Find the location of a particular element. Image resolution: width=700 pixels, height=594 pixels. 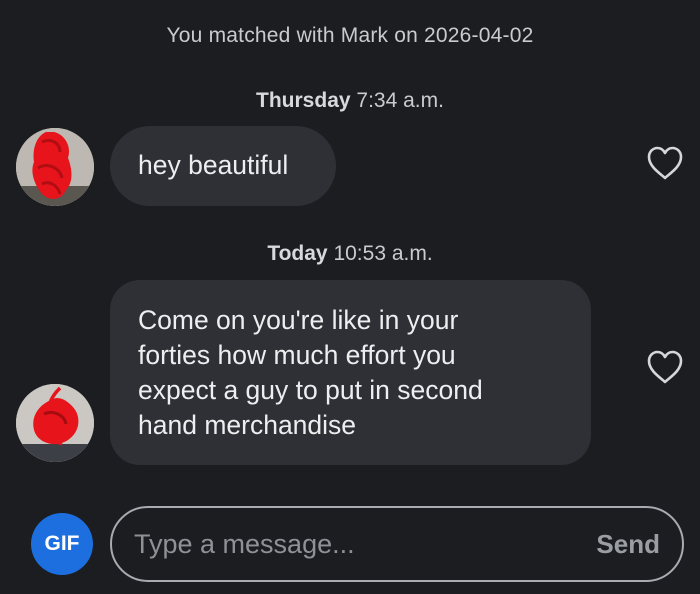

match-note: You matched with Mark on 2026-04-02 is located at coordinates (350, 35).